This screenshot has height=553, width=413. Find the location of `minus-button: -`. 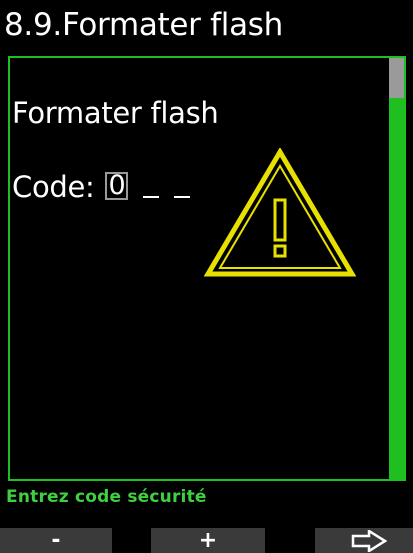

minus-button: - is located at coordinates (56, 540).